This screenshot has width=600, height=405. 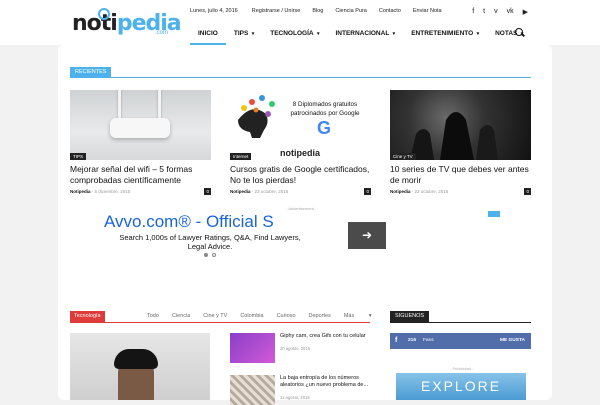 I want to click on vk-icon: vk, so click(x=510, y=12).